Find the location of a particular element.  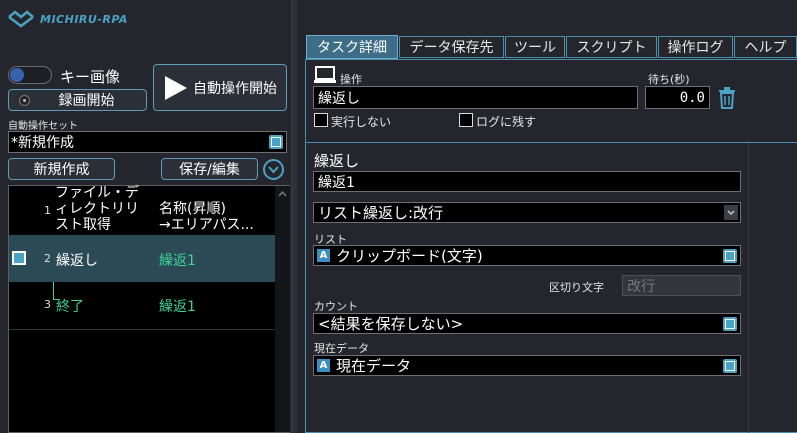

list-field: クリップボード(文字) is located at coordinates (527, 255).